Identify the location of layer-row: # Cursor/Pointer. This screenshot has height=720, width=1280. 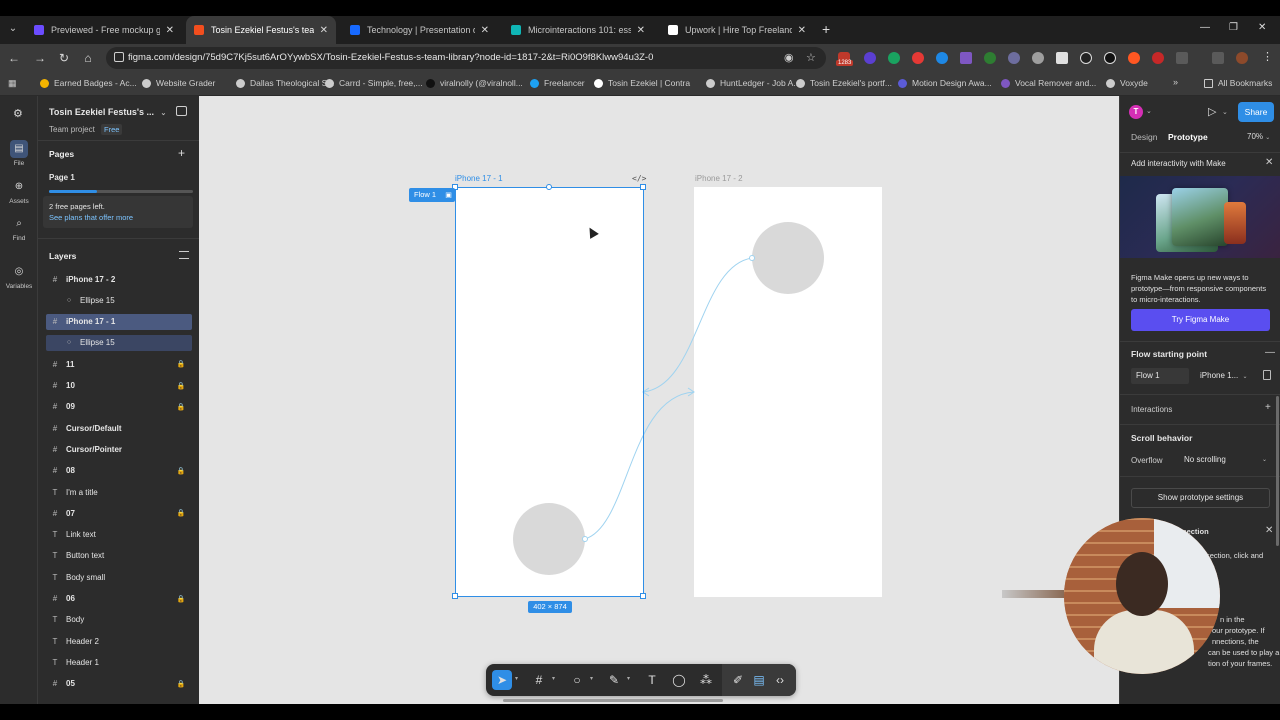
(119, 449).